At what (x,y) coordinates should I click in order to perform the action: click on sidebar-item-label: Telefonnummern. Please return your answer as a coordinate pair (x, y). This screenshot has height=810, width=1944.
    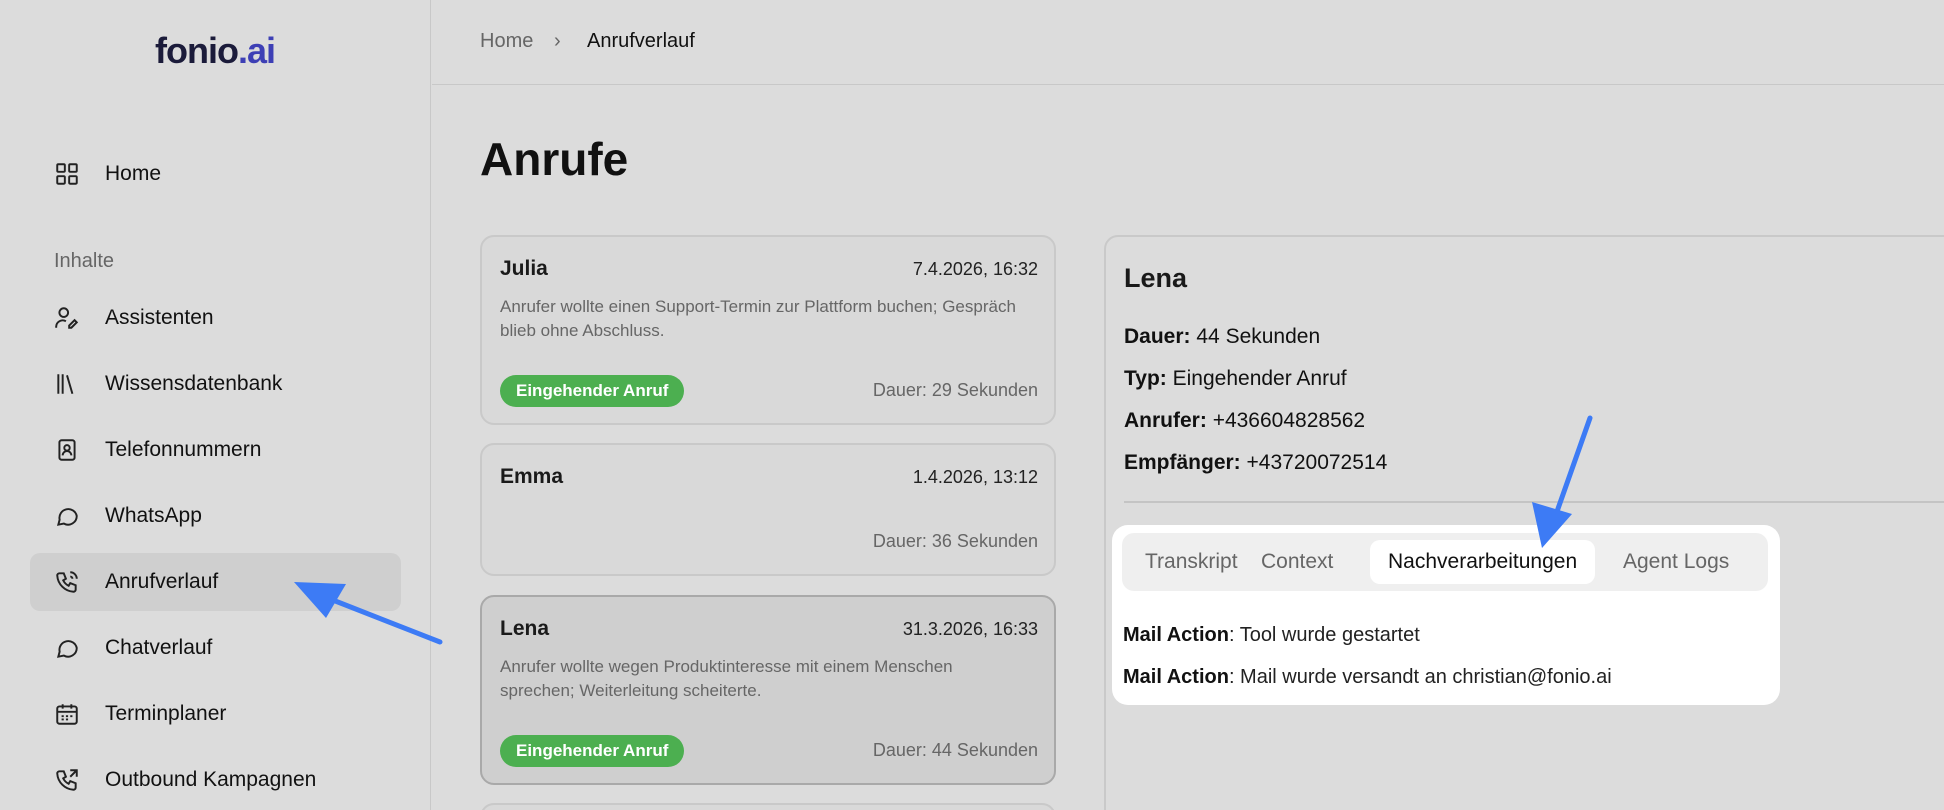
    Looking at the image, I should click on (183, 449).